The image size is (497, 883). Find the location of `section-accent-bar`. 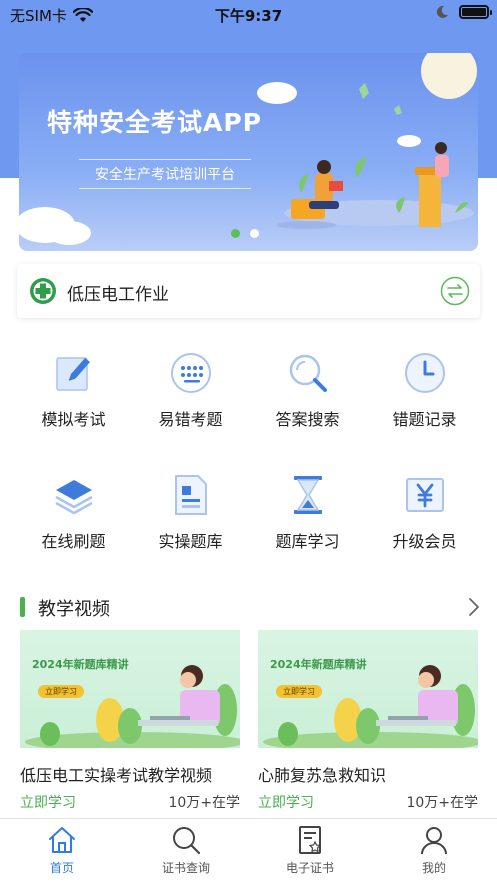

section-accent-bar is located at coordinates (22, 607).